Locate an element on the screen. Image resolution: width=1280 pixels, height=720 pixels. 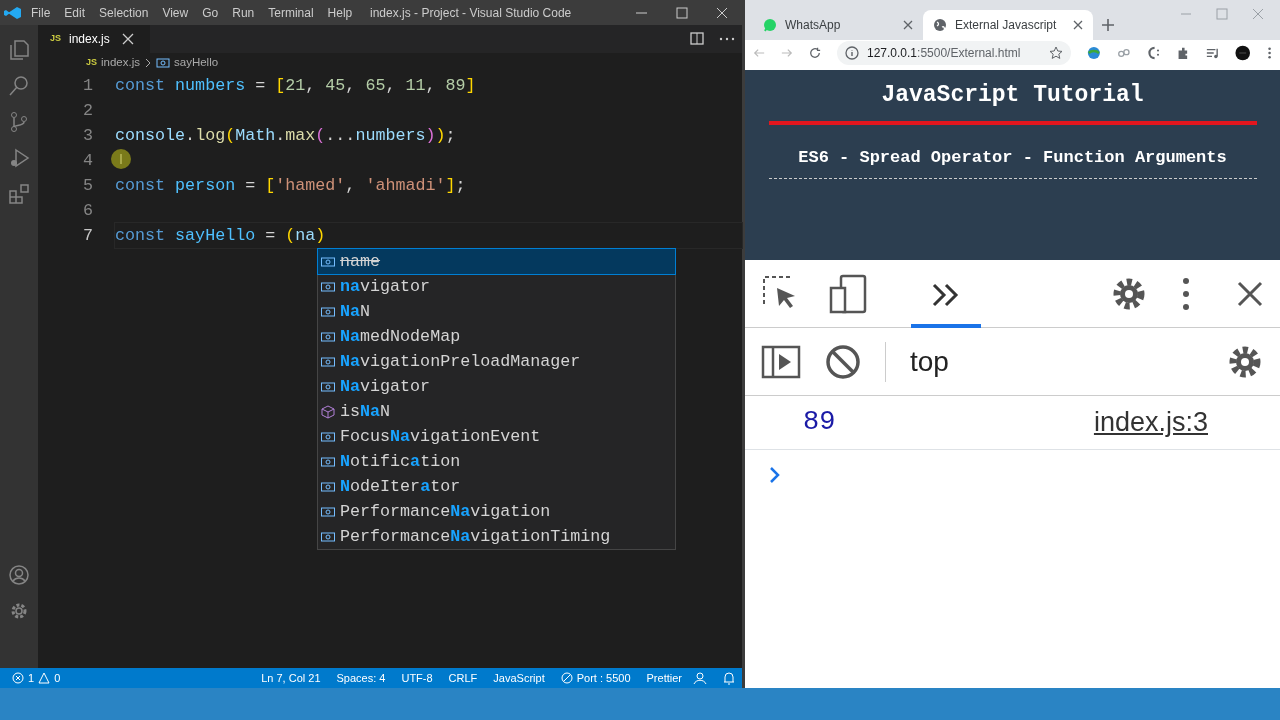
line-number: 1 is located at coordinates (88, 86).